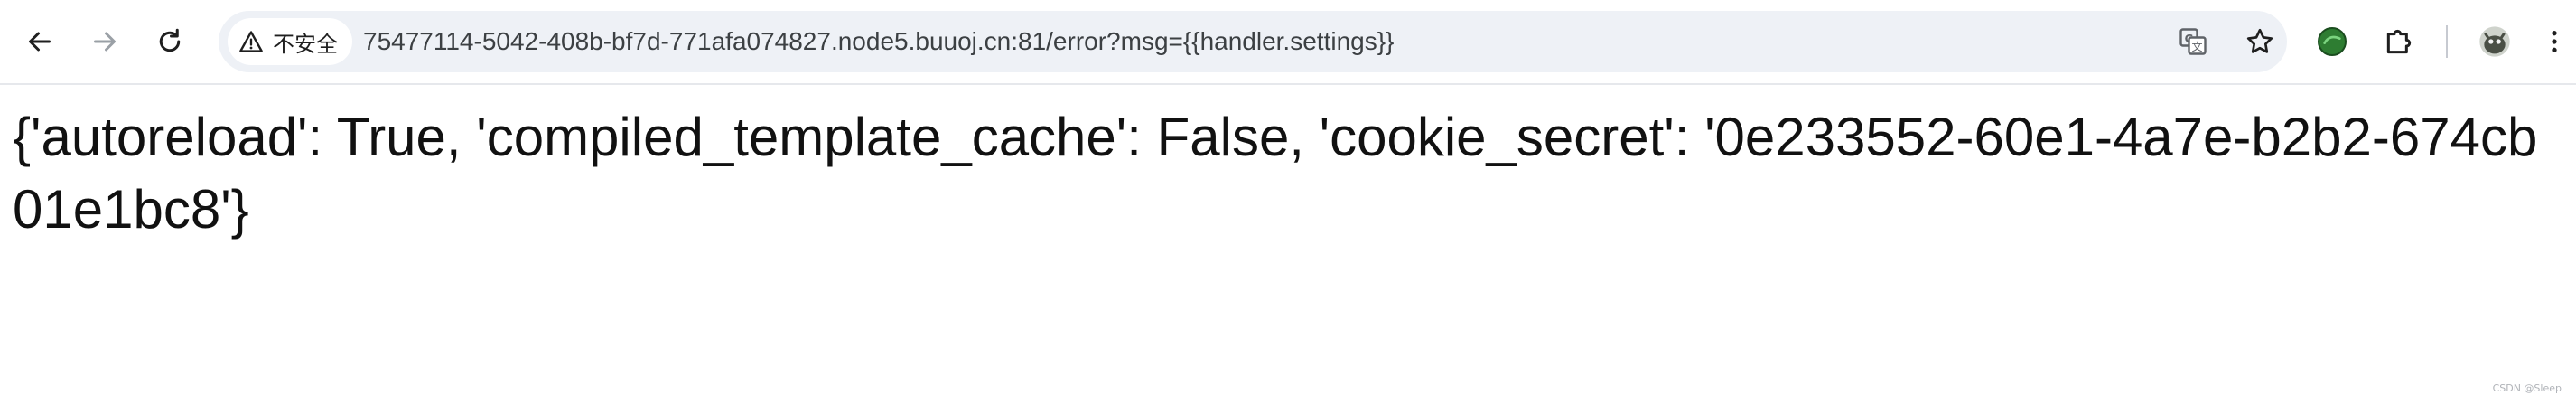 The width and height of the screenshot is (2576, 405). I want to click on green-ball-icon, so click(2332, 41).